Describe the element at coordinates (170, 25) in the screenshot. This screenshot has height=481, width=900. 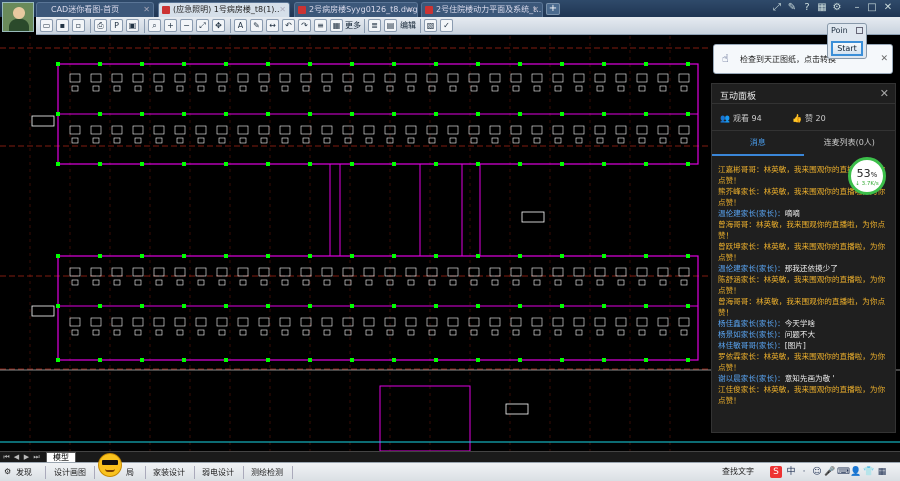
I see `zoom-in-icon: +` at that location.